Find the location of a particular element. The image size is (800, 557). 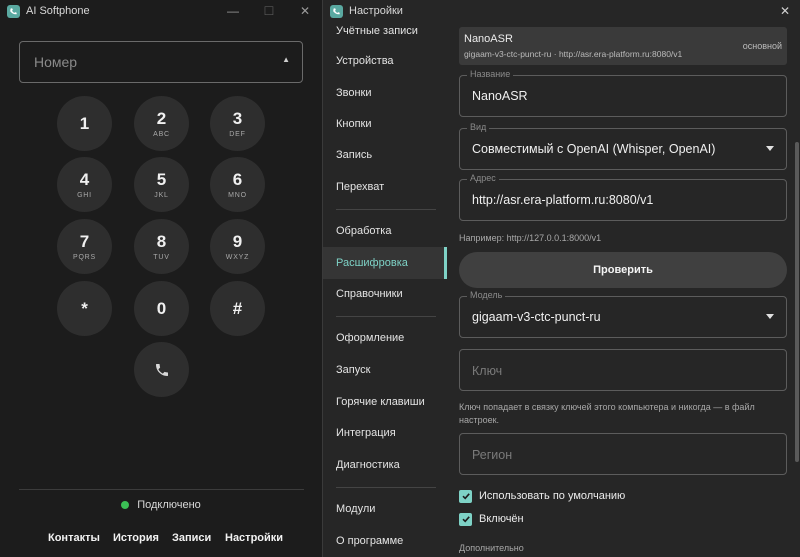

sidebar-item: Запись is located at coordinates (385, 155).